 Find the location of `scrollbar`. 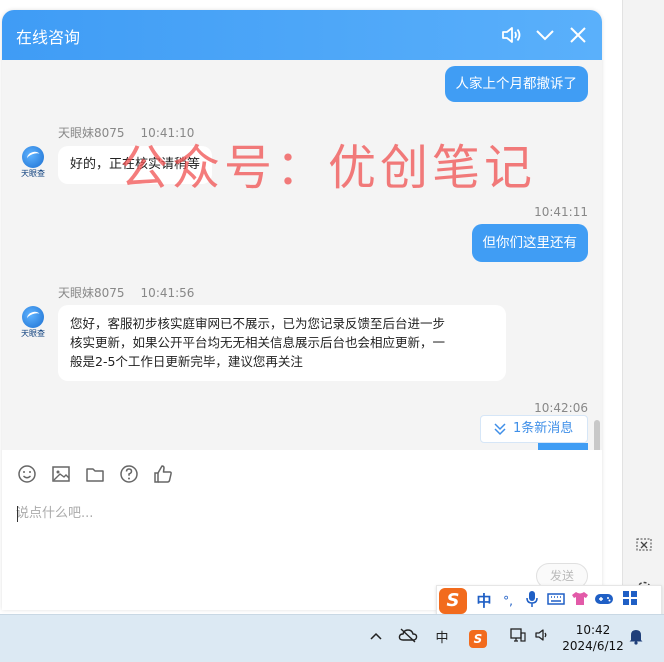

scrollbar is located at coordinates (597, 435).